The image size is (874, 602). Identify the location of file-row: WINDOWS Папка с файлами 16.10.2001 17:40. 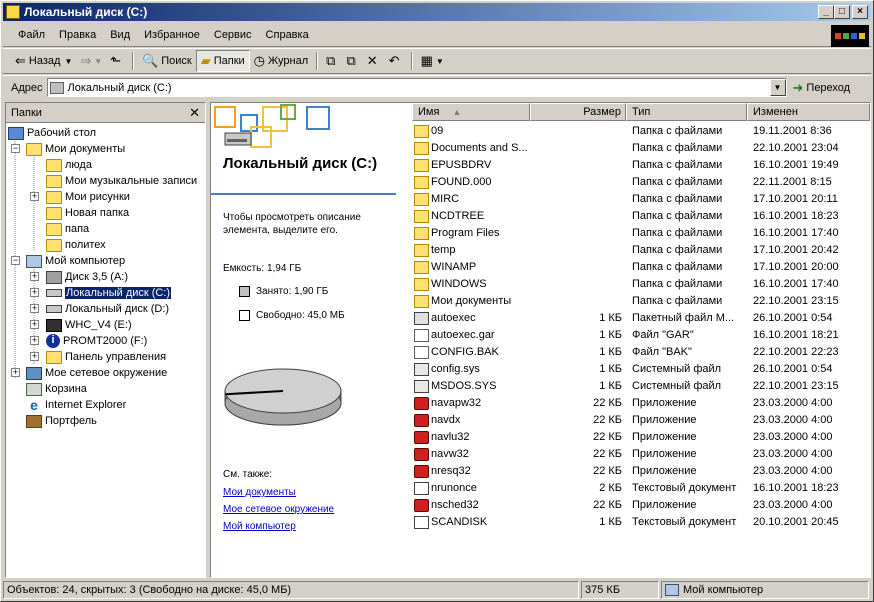
(641, 284).